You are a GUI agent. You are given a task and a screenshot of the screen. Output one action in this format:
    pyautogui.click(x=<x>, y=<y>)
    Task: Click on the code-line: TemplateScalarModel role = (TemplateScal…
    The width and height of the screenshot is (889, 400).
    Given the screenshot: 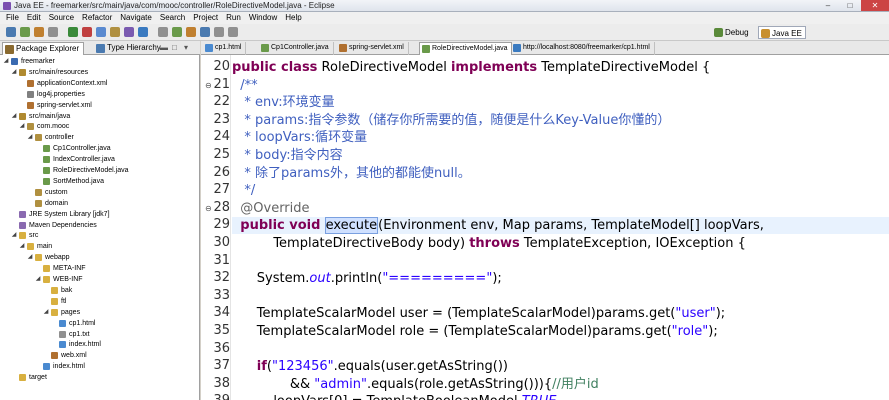 What is the action you would take?
    pyautogui.click(x=560, y=331)
    